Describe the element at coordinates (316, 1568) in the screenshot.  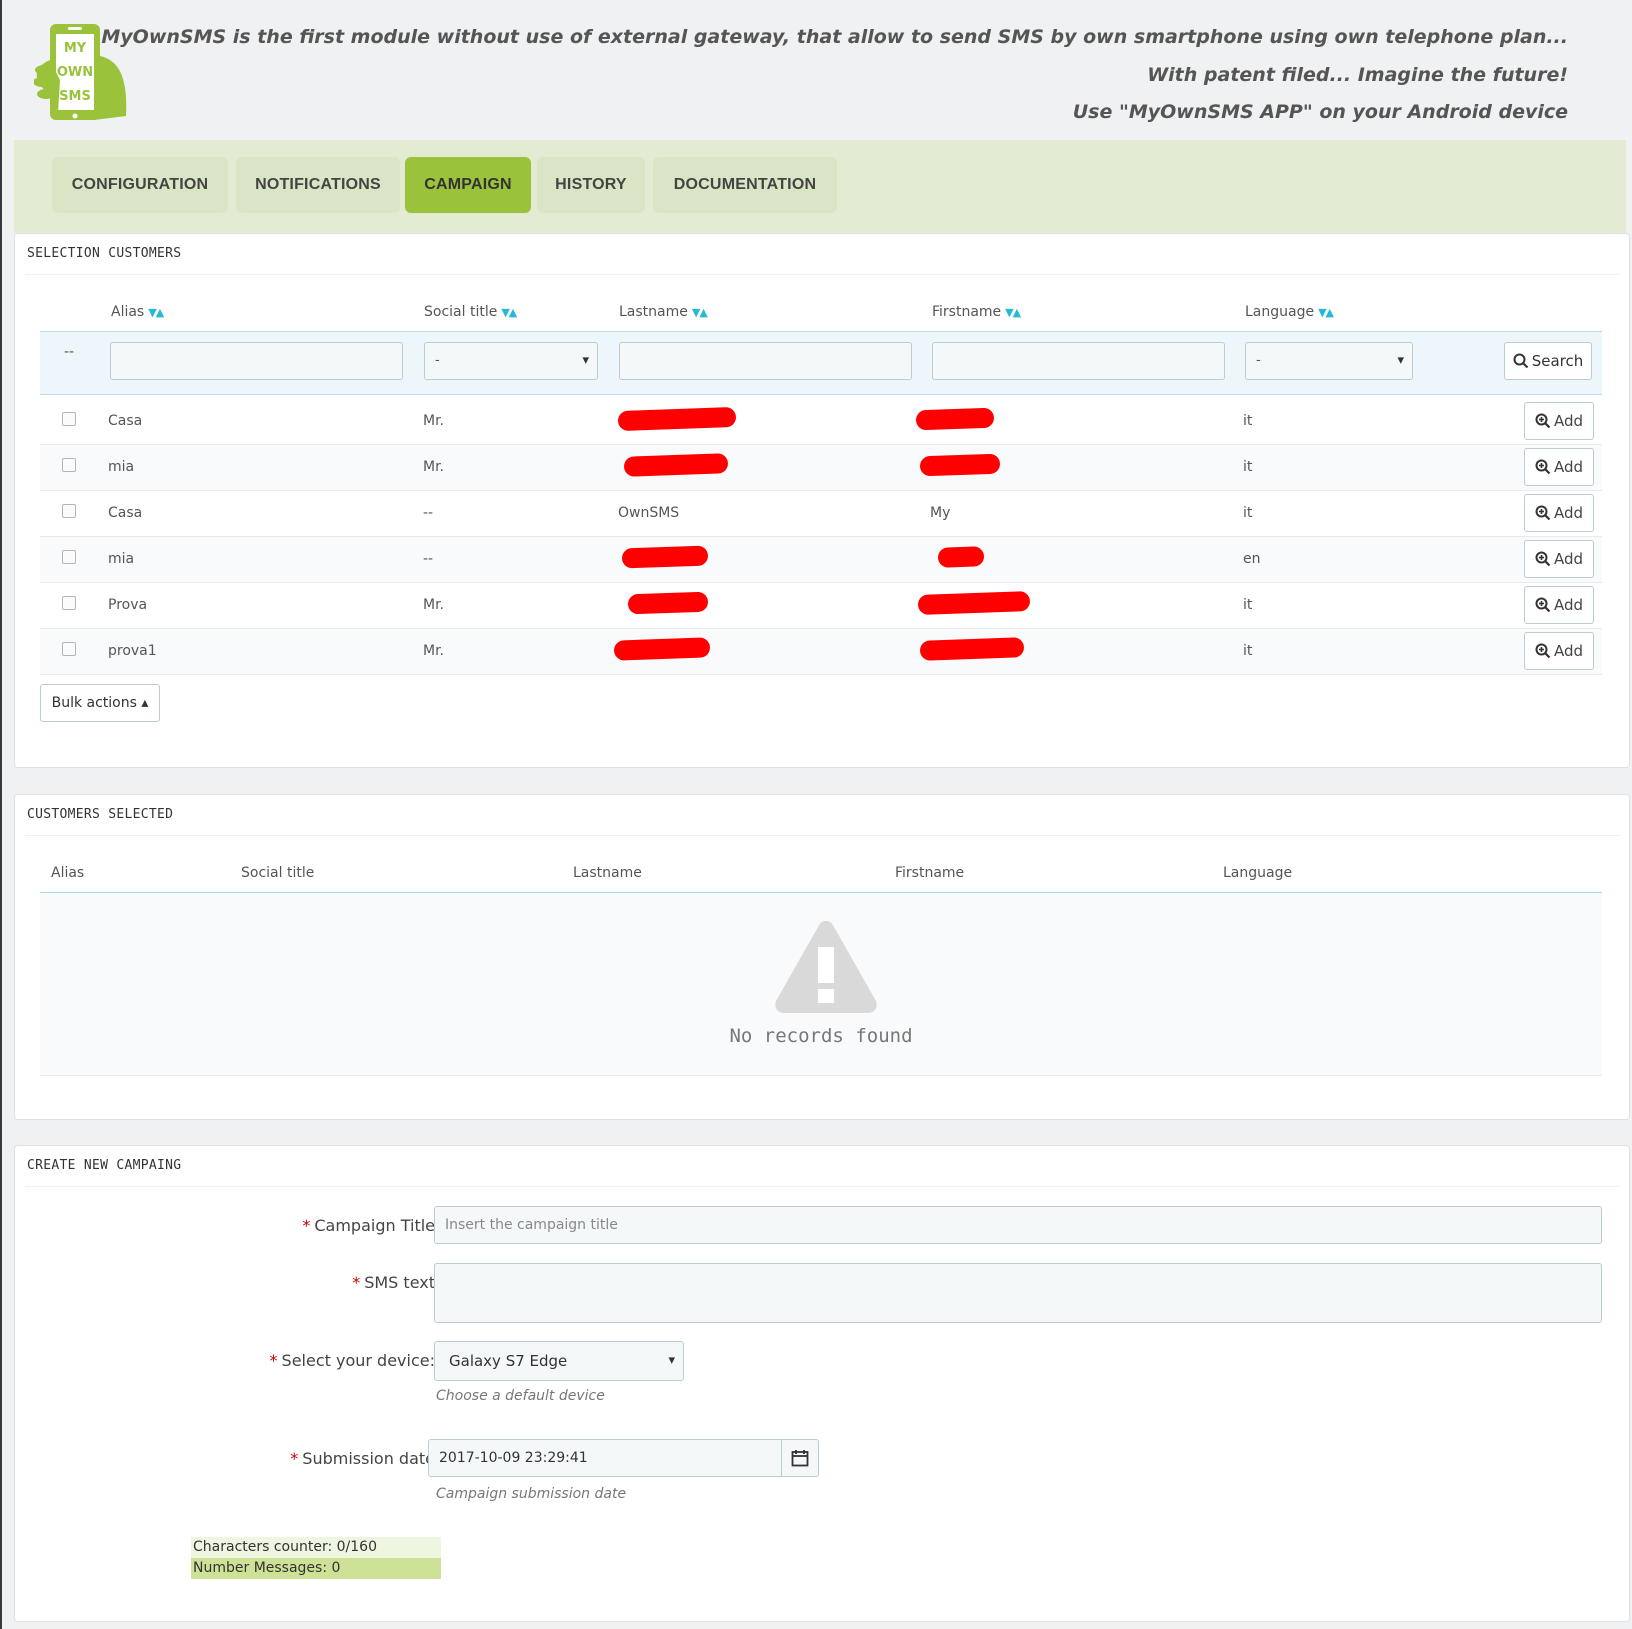
I see `messages-counter: Number Messages: 0` at that location.